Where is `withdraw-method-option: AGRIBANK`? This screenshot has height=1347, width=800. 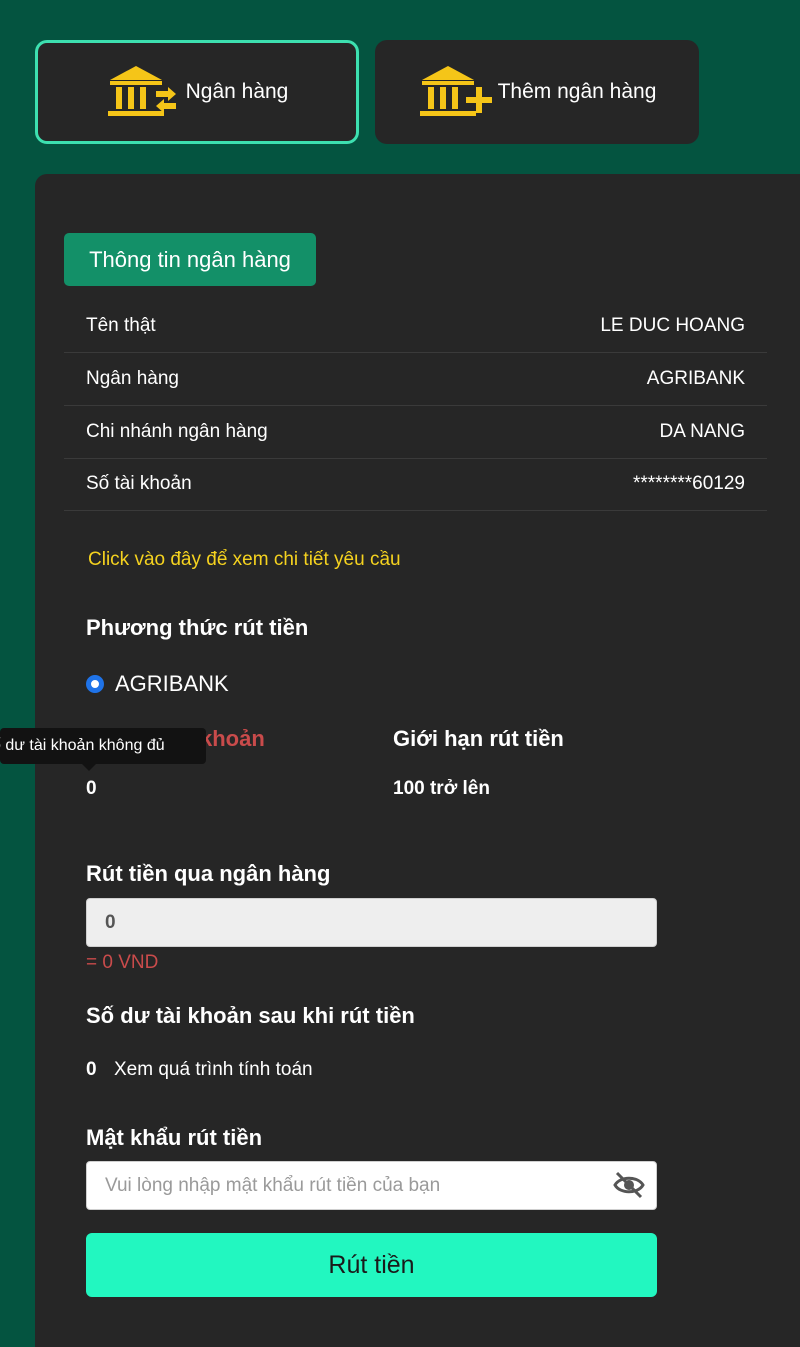
withdraw-method-option: AGRIBANK is located at coordinates (157, 684).